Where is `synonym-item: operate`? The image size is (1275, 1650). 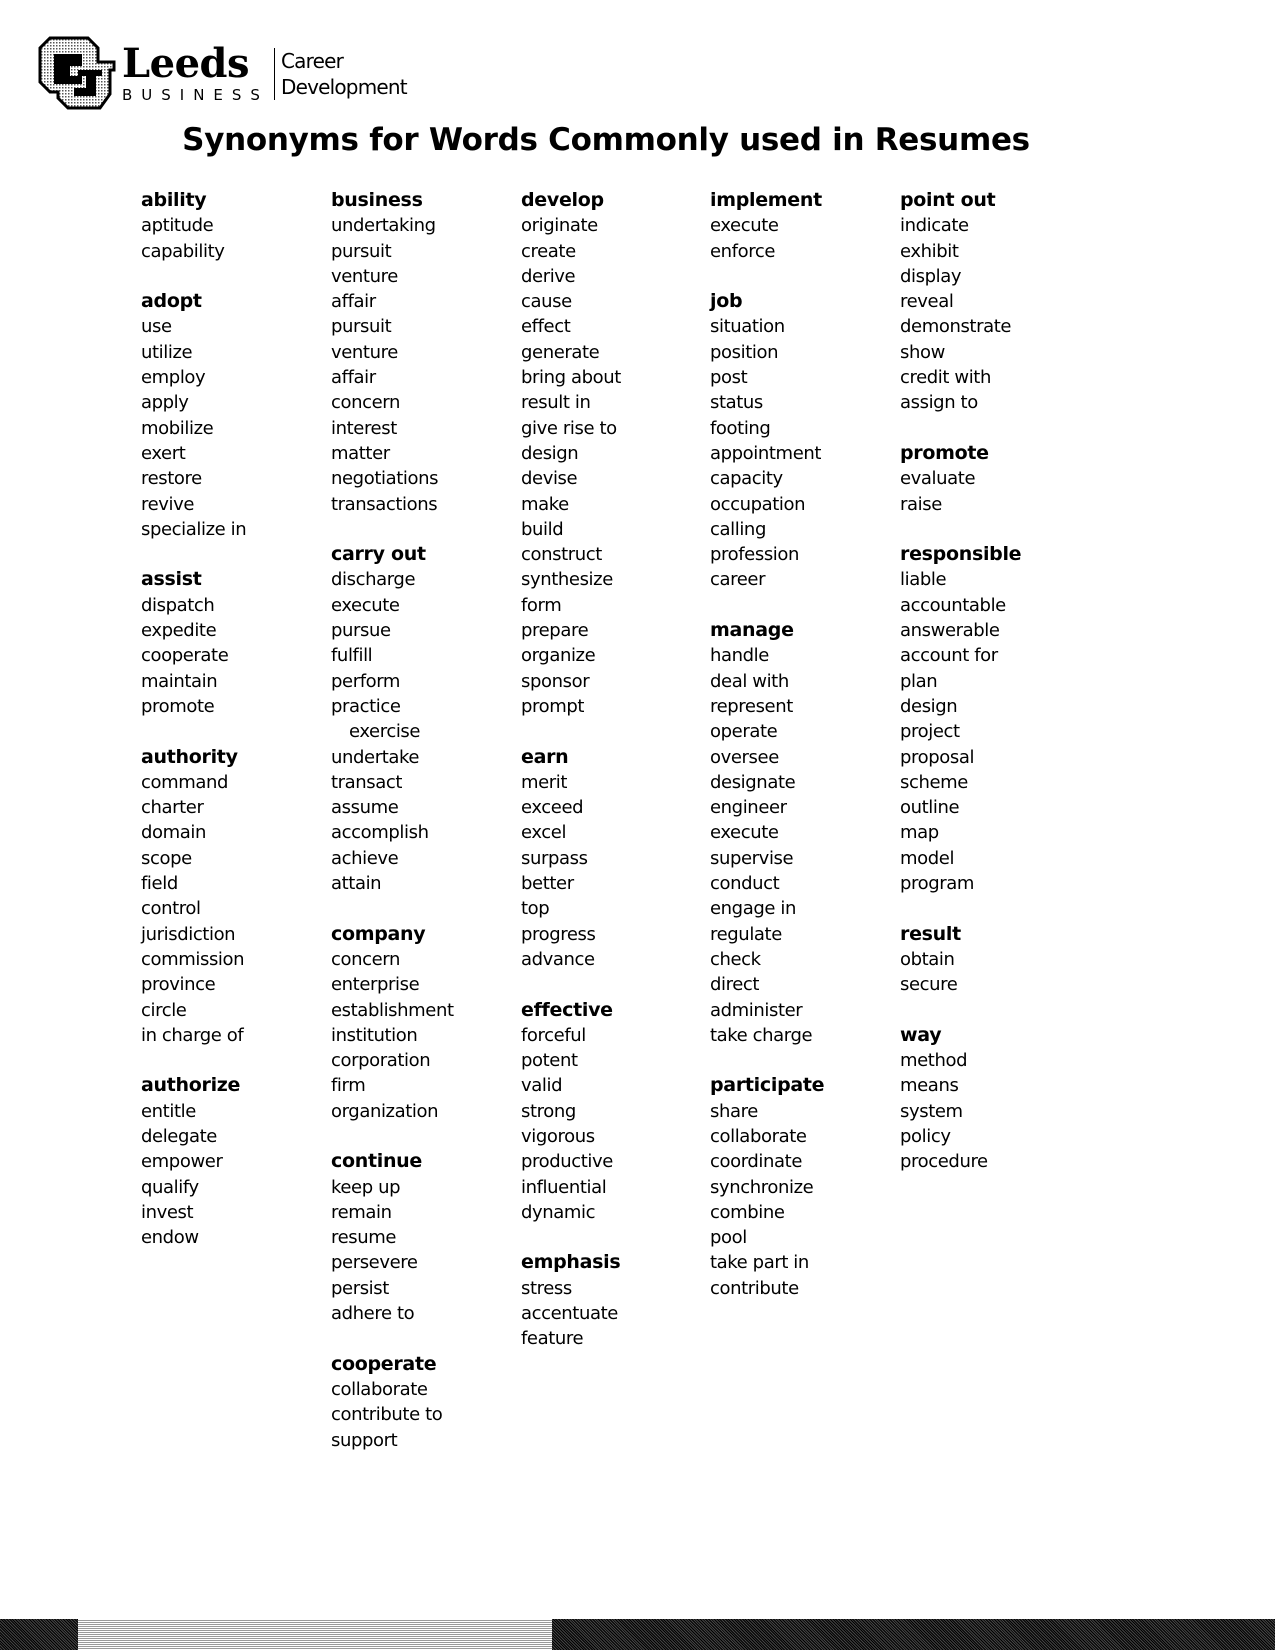 synonym-item: operate is located at coordinates (744, 732).